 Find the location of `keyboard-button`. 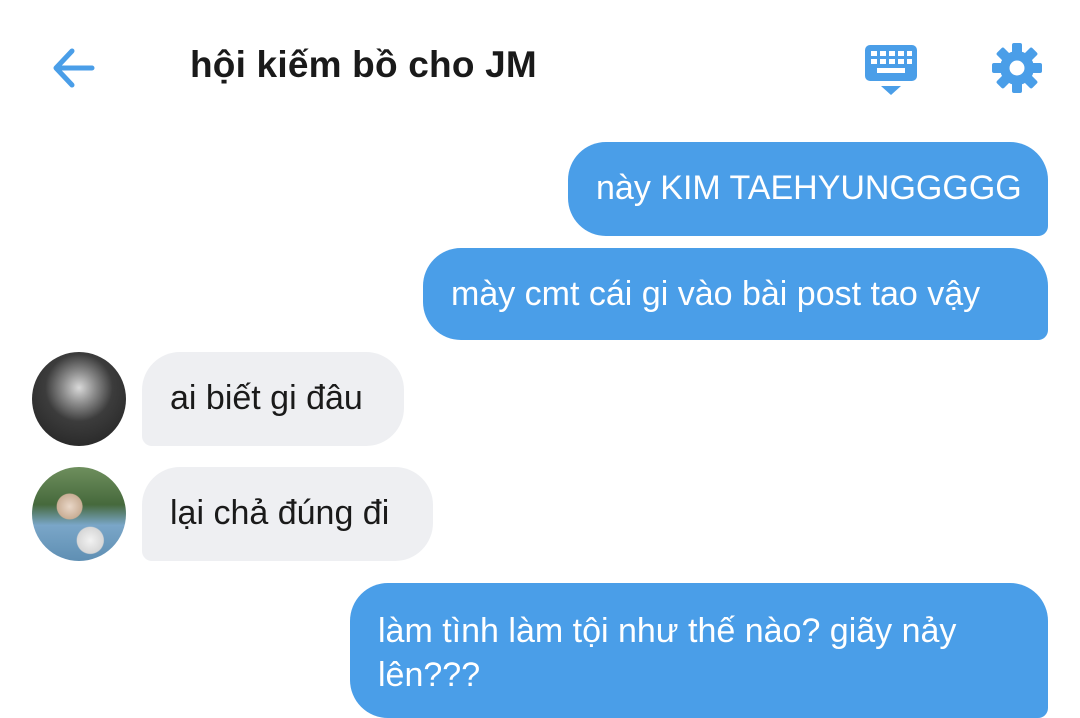

keyboard-button is located at coordinates (891, 70).